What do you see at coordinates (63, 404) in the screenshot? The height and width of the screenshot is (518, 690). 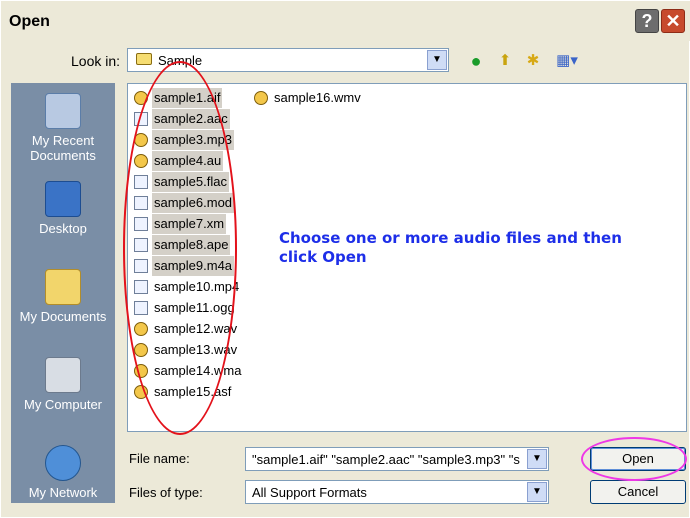 I see `place-label: My Computer` at bounding box center [63, 404].